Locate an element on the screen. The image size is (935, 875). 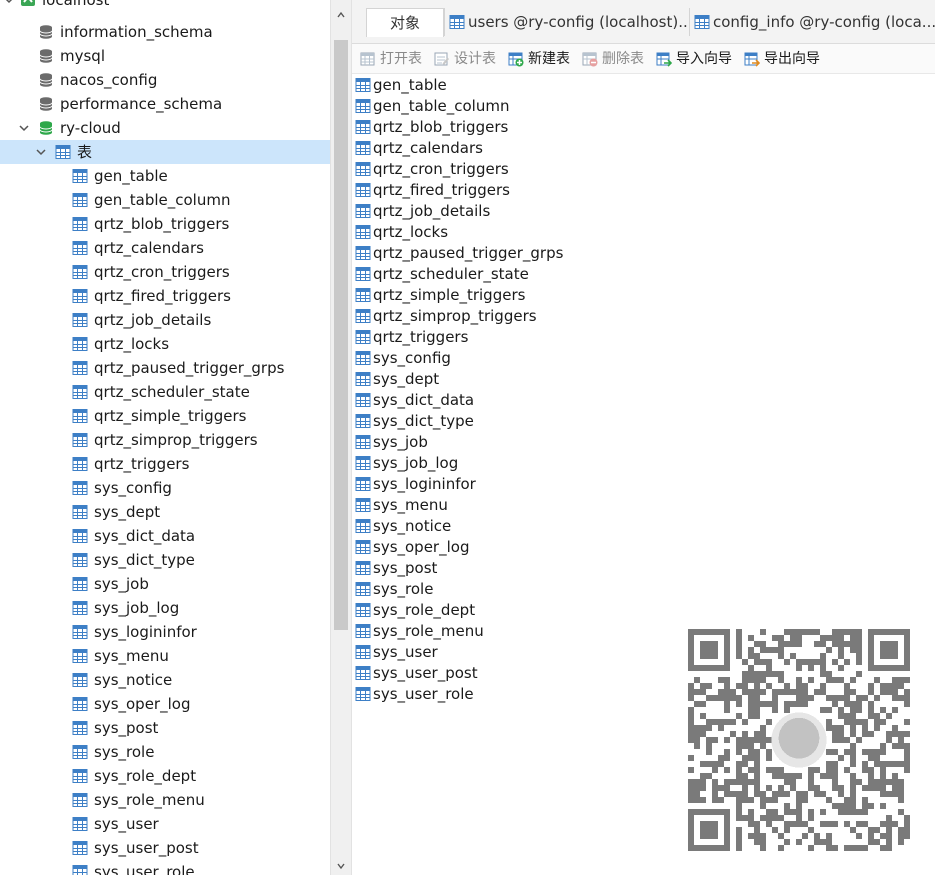
tree-item-table: sys_post is located at coordinates (165, 728).